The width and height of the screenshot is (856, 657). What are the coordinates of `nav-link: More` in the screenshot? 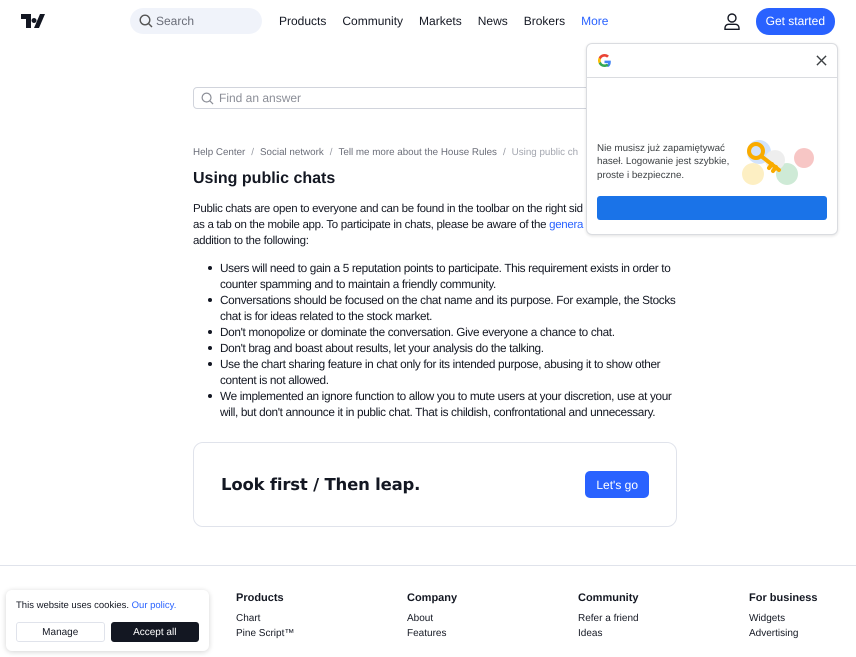 It's located at (594, 21).